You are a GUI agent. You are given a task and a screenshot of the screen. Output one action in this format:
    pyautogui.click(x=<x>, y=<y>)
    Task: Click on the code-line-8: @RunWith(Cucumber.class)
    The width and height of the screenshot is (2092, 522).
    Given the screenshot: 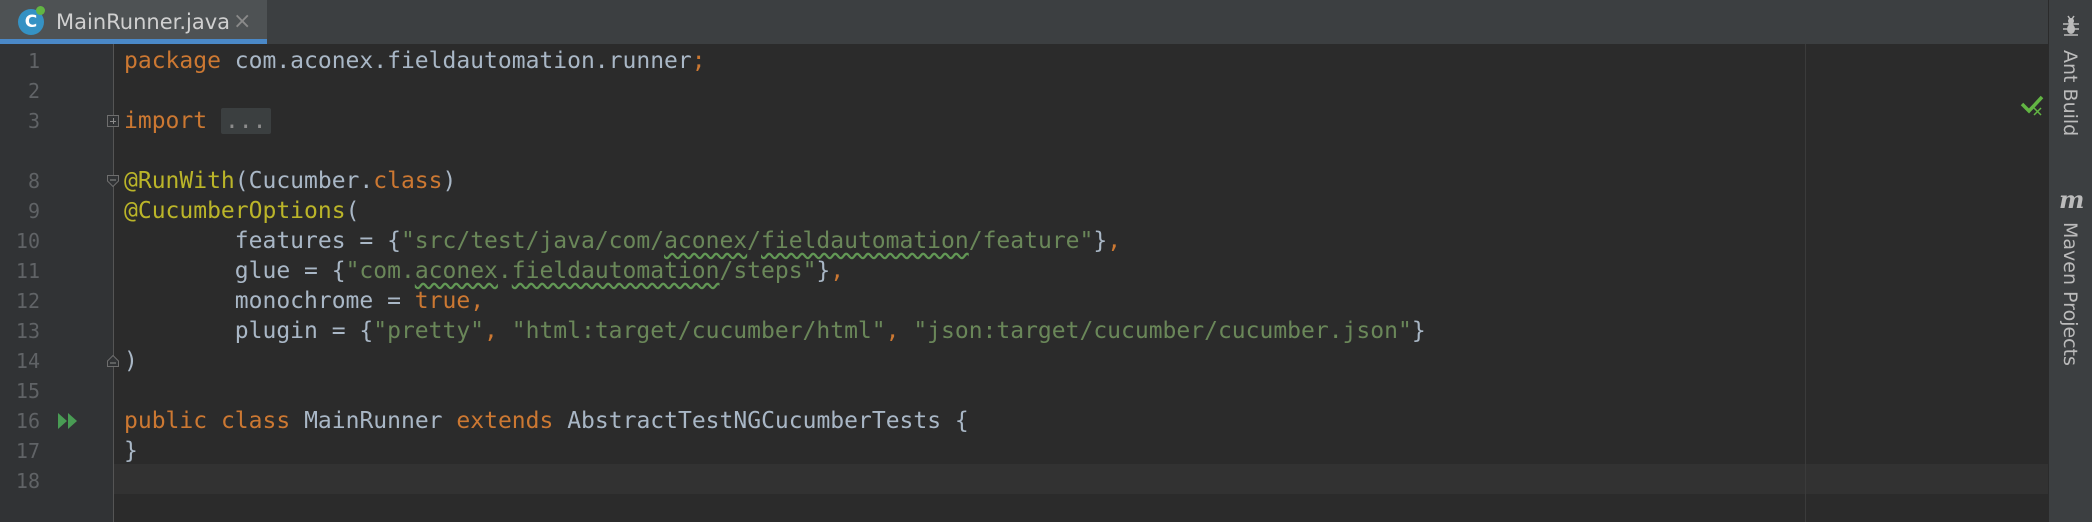 What is the action you would take?
    pyautogui.click(x=290, y=181)
    